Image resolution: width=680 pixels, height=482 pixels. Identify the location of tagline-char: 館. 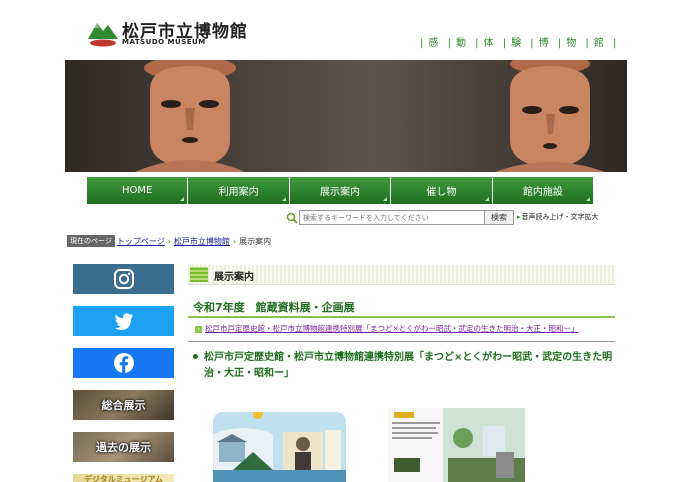
(599, 43).